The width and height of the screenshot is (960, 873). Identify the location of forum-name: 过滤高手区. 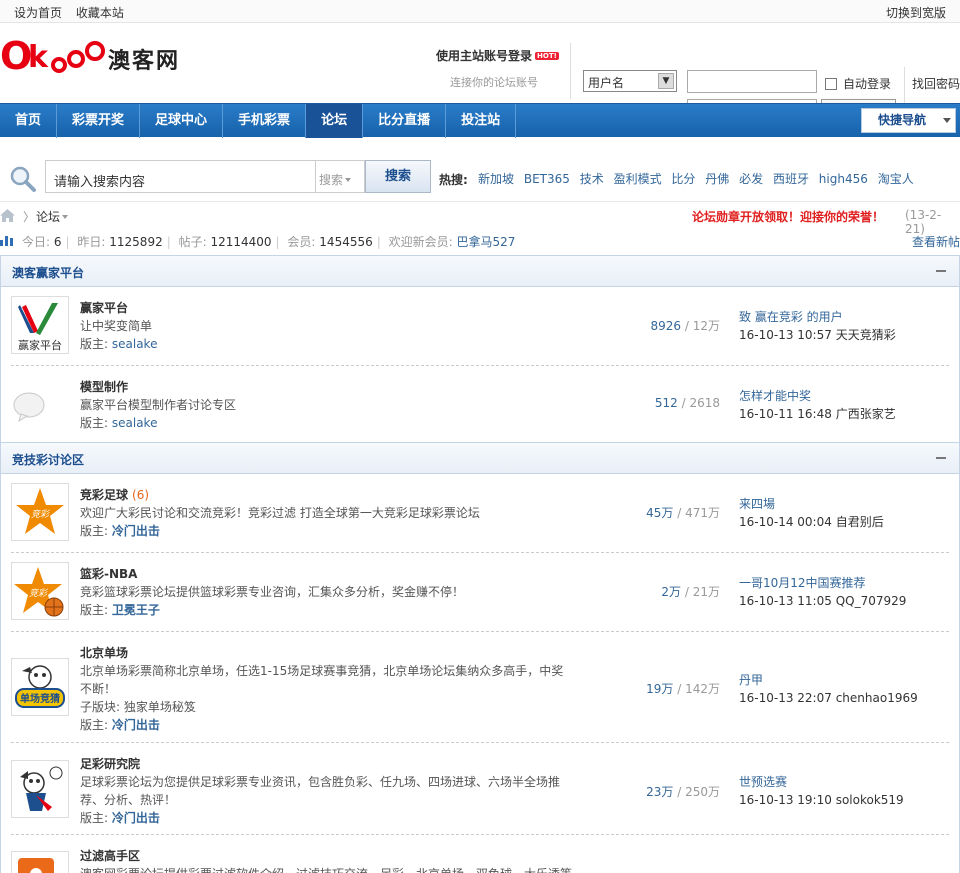
(110, 855).